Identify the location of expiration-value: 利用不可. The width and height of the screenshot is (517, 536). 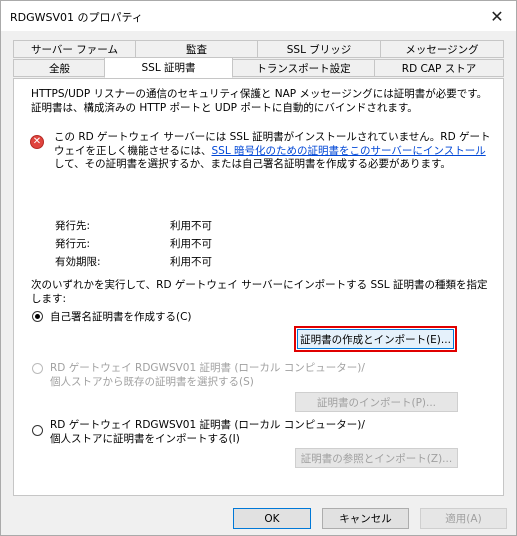
(191, 262).